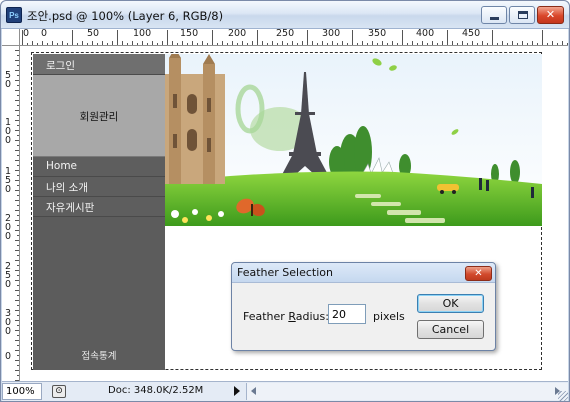 The image size is (570, 402). I want to click on status-info-icon: ⊙, so click(59, 391).